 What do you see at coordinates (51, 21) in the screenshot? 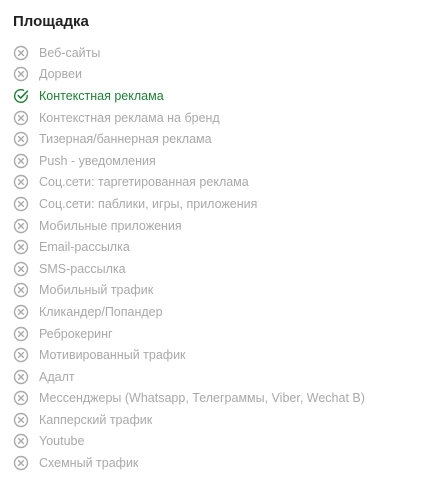
I see `section-title: Площадка` at bounding box center [51, 21].